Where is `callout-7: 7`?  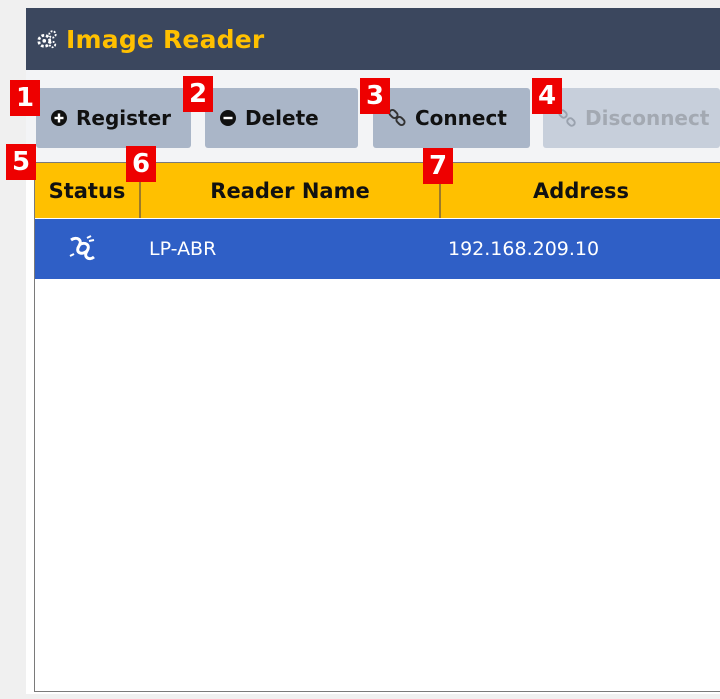 callout-7: 7 is located at coordinates (438, 166).